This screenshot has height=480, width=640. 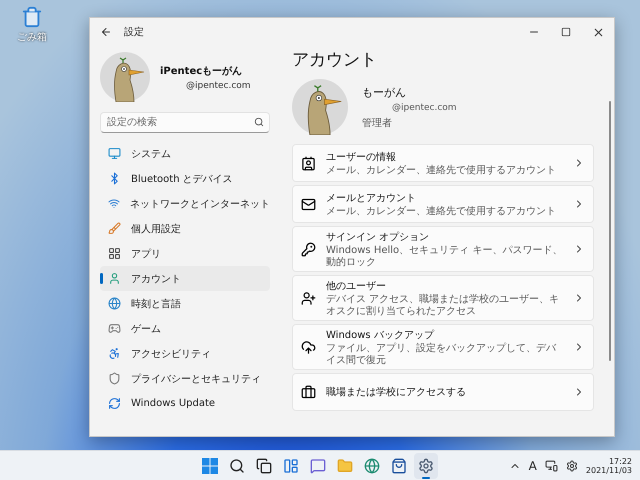 I want to click on key-icon, so click(x=308, y=249).